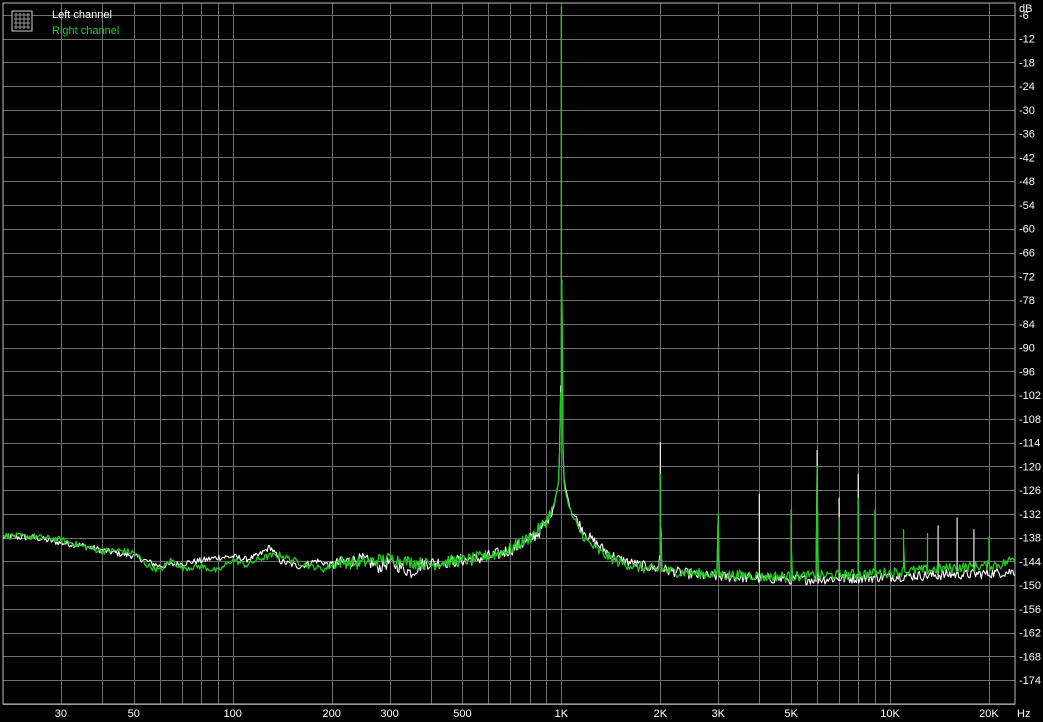 This screenshot has width=1043, height=722. Describe the element at coordinates (462, 714) in the screenshot. I see `x-tick-label: 500` at that location.